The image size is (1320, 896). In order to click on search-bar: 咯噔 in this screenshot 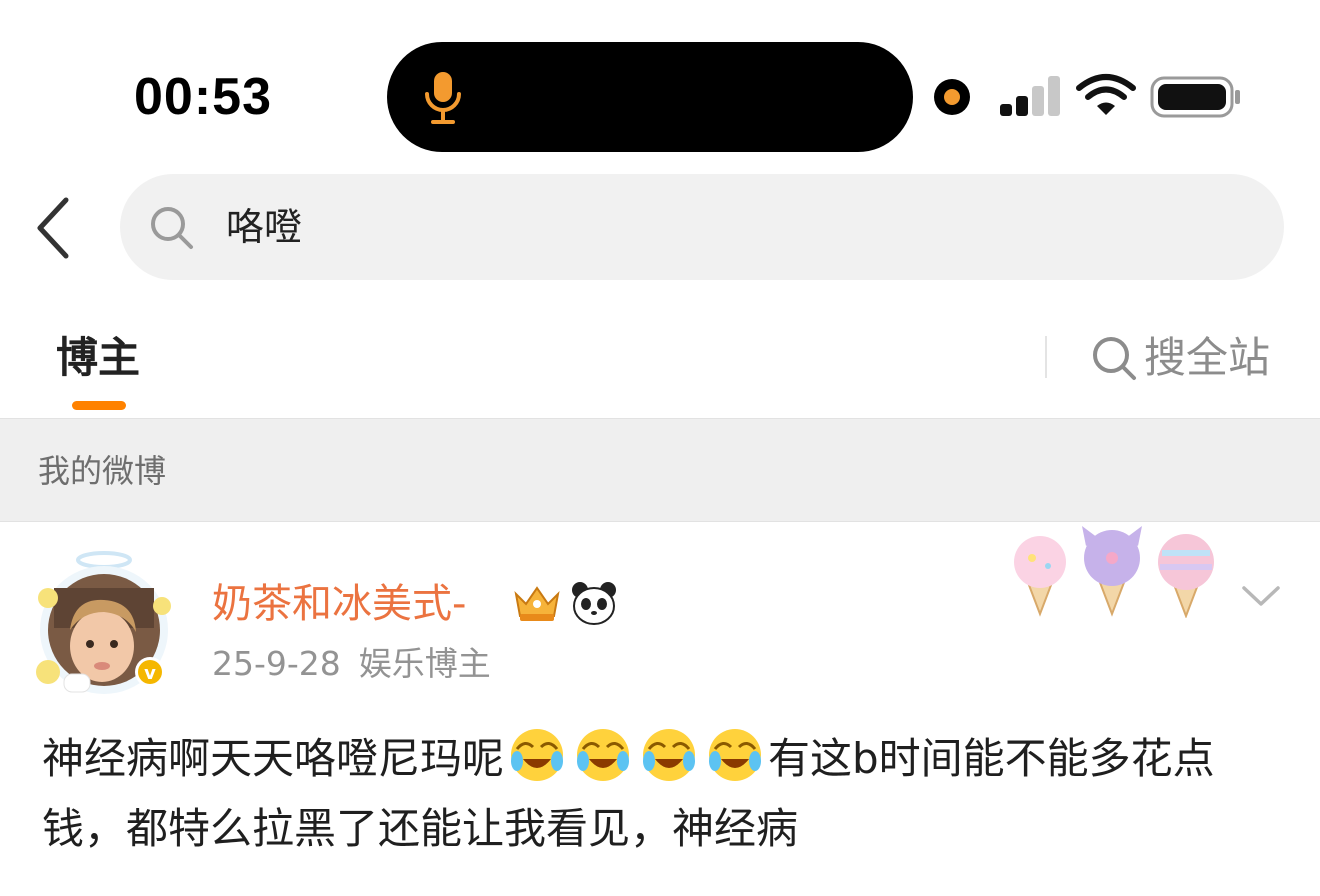, I will do `click(702, 227)`.